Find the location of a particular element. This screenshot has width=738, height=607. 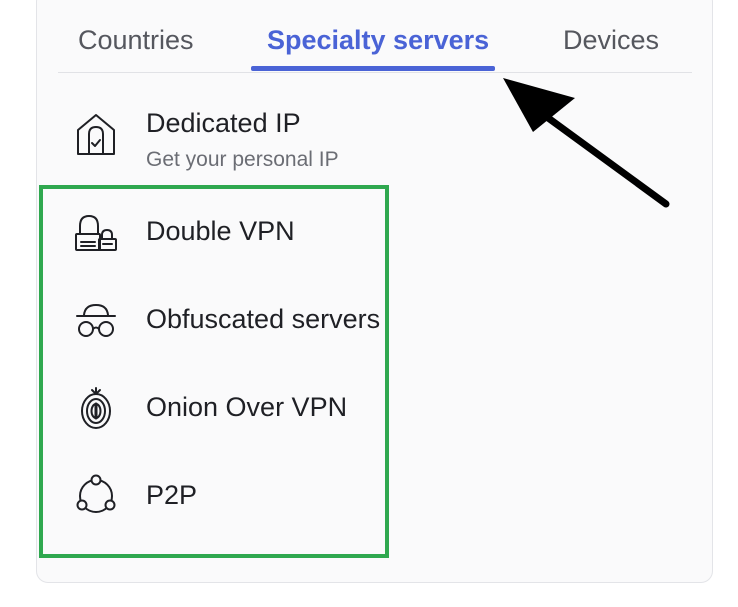

server-item-onion-over-vpn: Onion Over VPN is located at coordinates (232, 414).